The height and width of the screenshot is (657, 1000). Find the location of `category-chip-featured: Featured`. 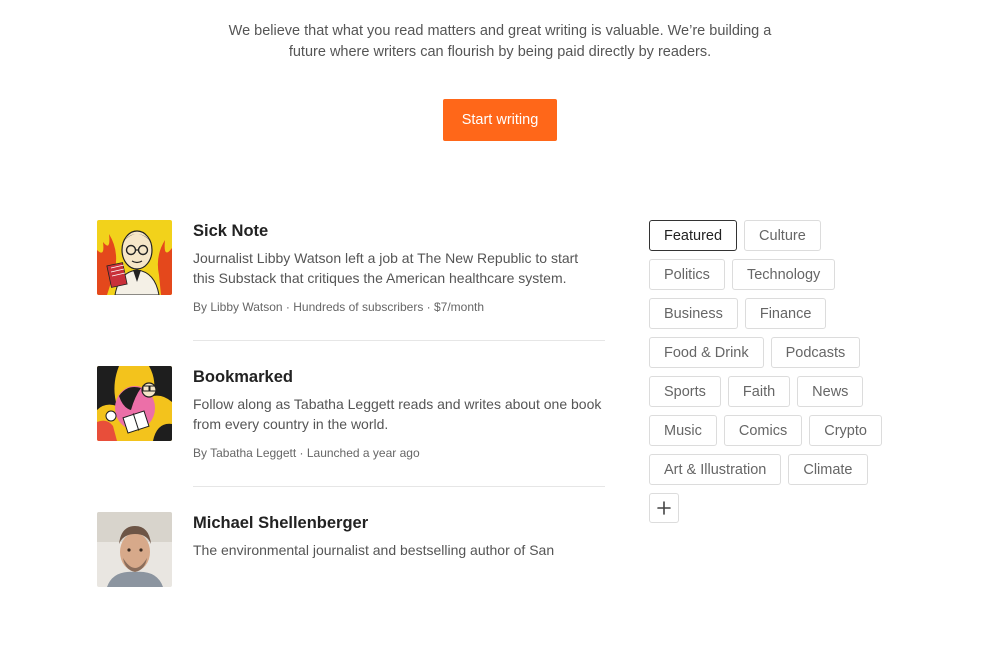

category-chip-featured: Featured is located at coordinates (693, 235).